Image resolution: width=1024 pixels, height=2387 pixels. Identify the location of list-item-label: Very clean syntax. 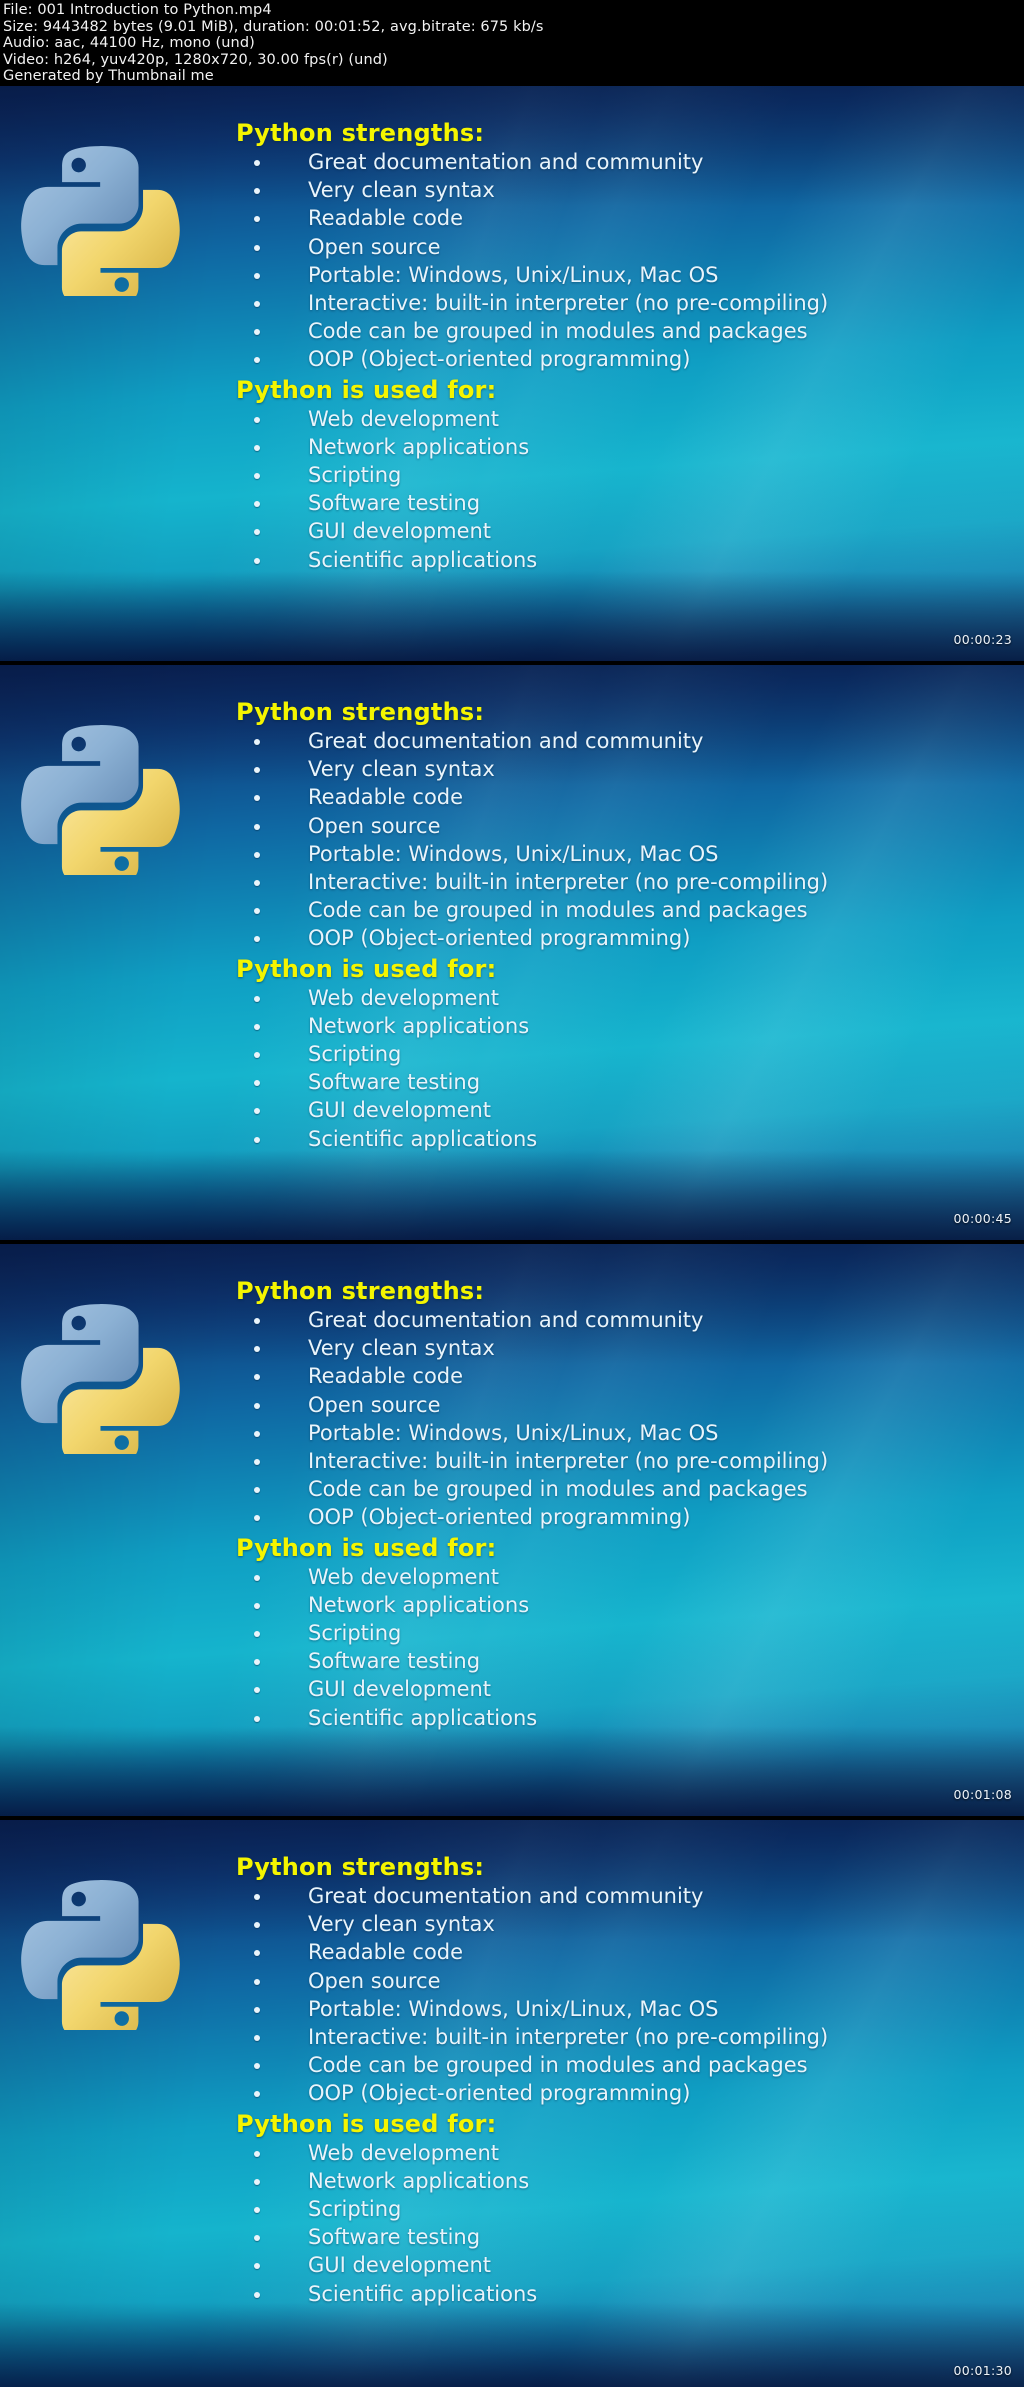
(401, 1348).